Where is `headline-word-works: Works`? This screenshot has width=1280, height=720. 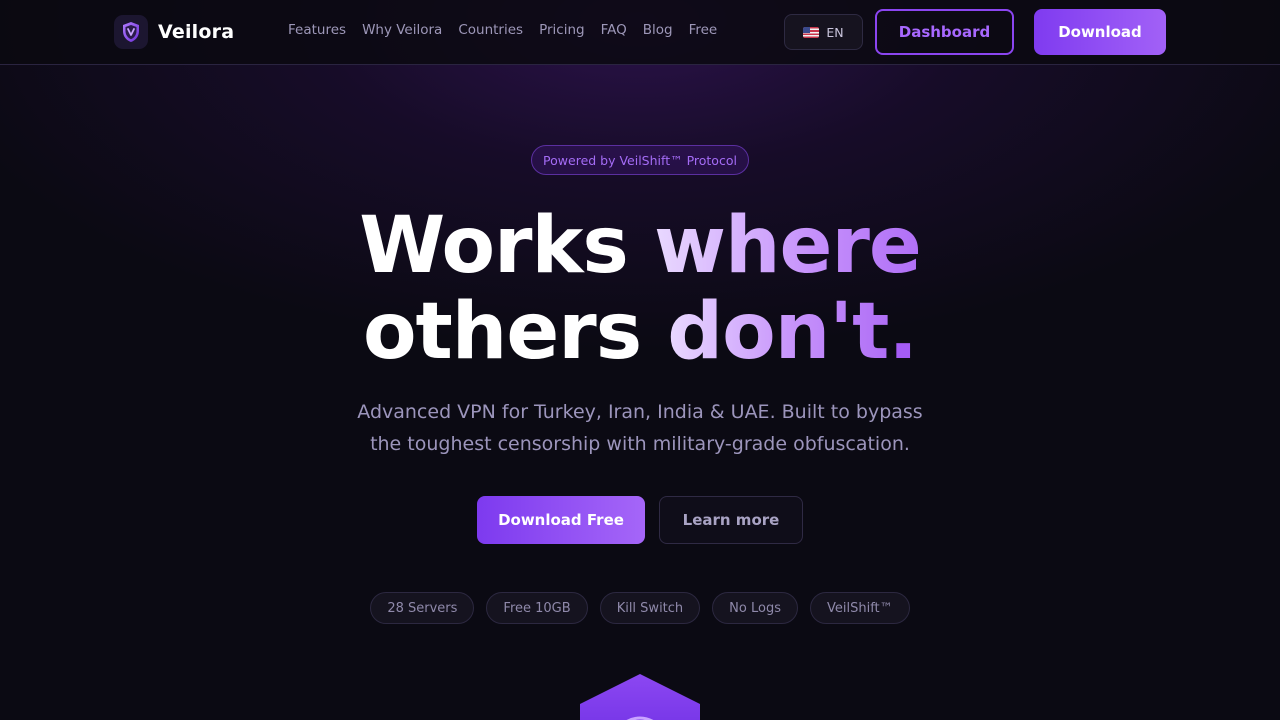 headline-word-works: Works is located at coordinates (494, 246).